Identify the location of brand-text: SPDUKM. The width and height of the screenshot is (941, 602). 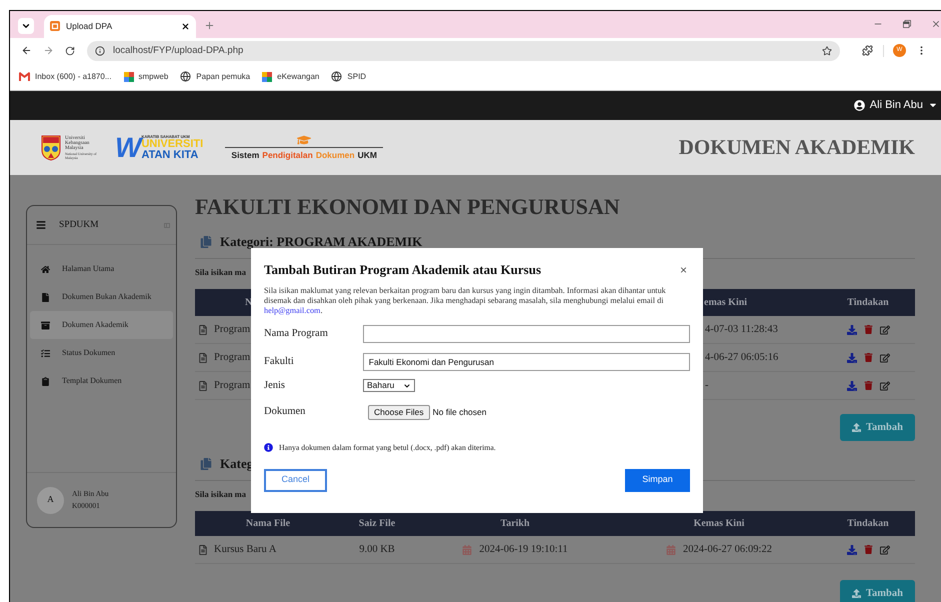
(79, 225).